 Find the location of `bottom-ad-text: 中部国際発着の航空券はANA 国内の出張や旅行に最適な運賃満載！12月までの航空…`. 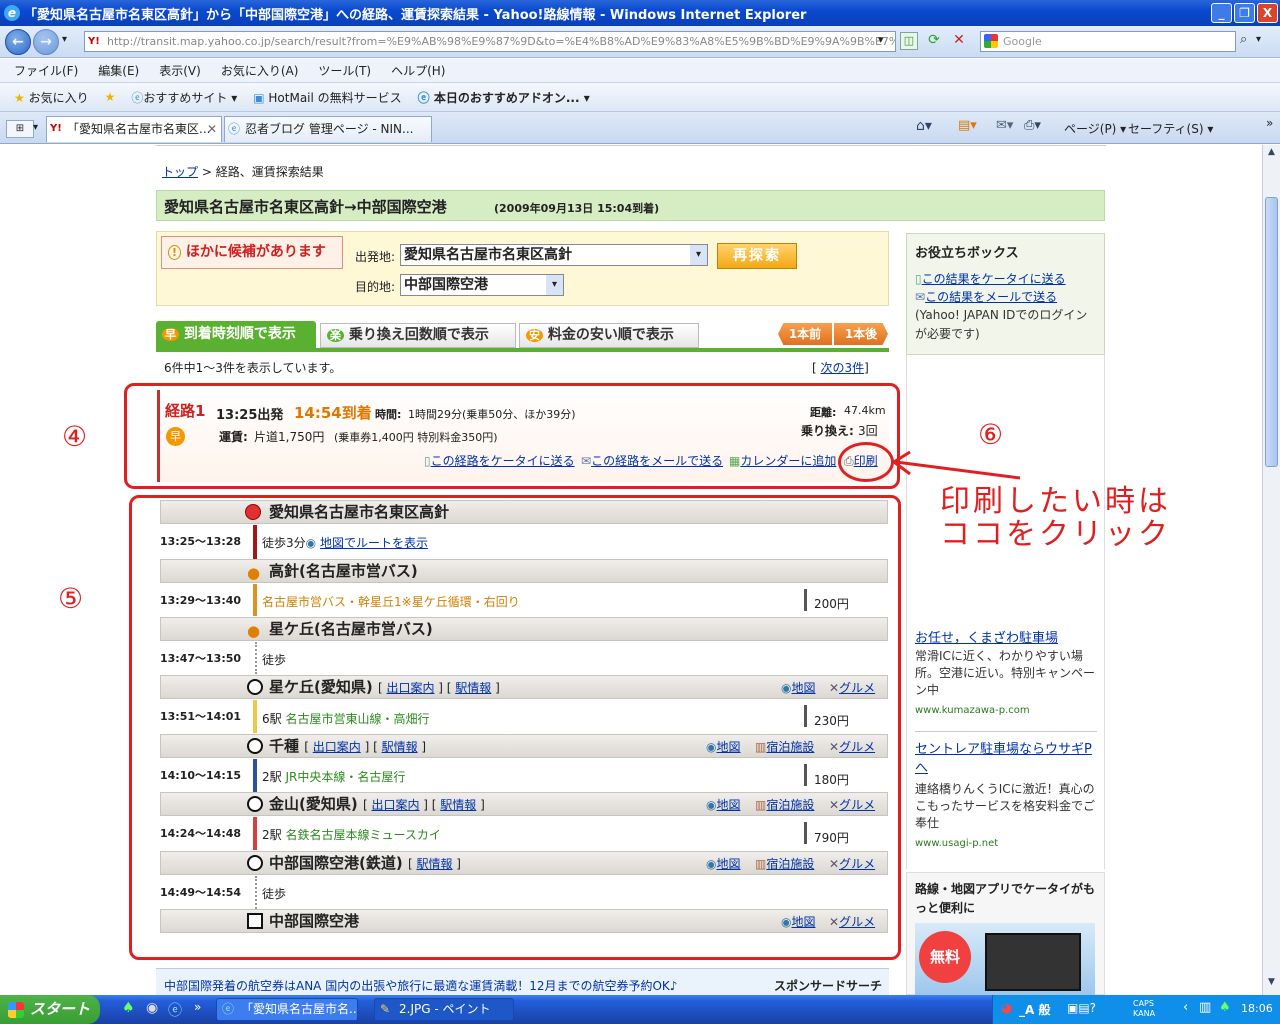

bottom-ad-text: 中部国際発着の航空券はANA 国内の出張や旅行に最適な運賃満載！12月までの航空… is located at coordinates (420, 985).